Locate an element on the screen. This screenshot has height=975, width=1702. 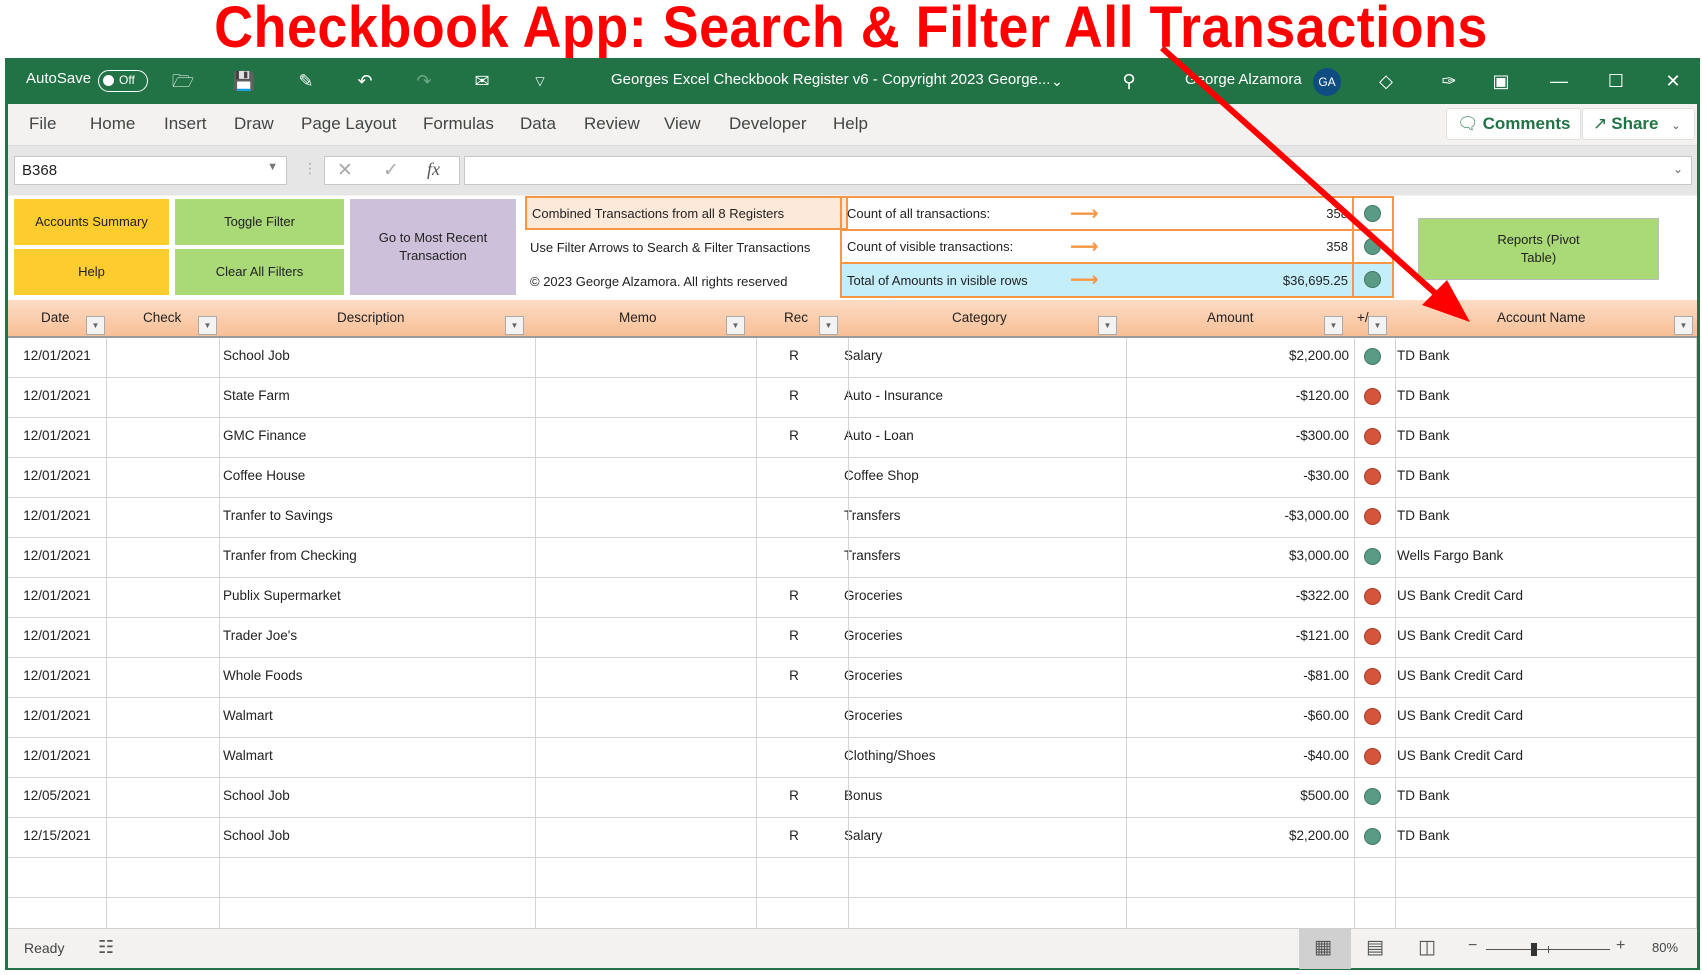
go-recent-button: Go to Most Recent Transaction is located at coordinates (433, 247).